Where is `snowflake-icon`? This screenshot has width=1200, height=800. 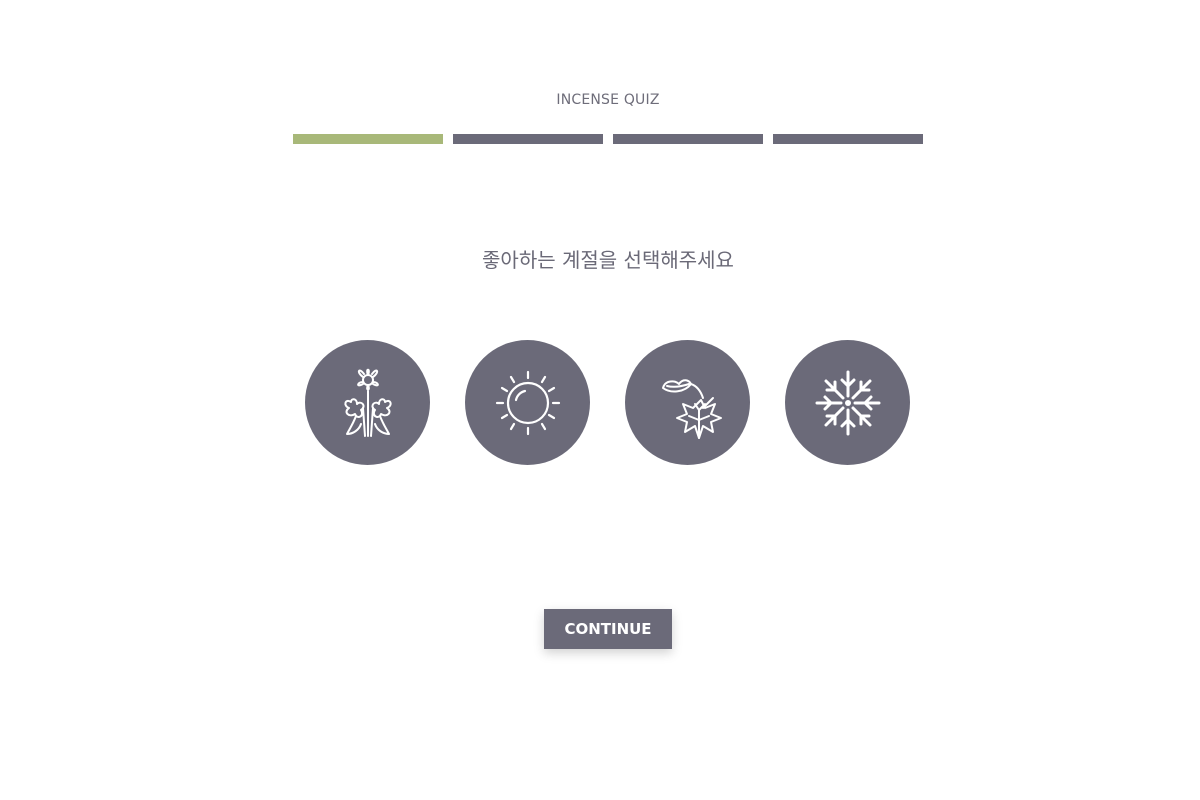 snowflake-icon is located at coordinates (847, 402).